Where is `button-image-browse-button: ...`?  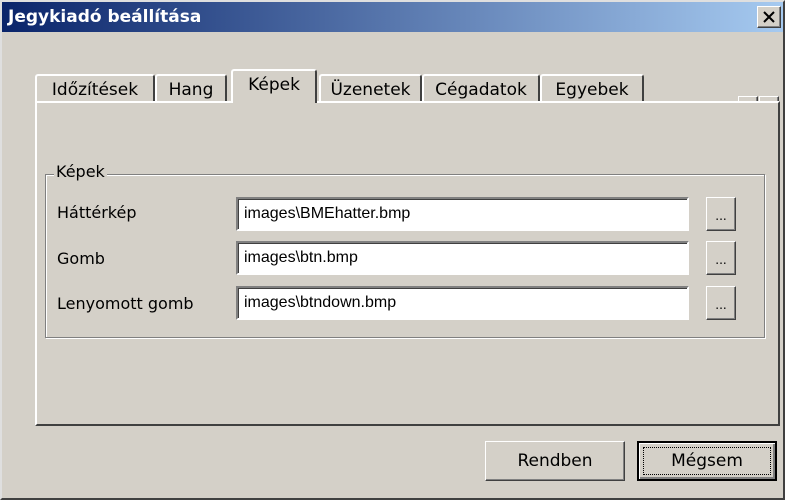 button-image-browse-button: ... is located at coordinates (721, 258).